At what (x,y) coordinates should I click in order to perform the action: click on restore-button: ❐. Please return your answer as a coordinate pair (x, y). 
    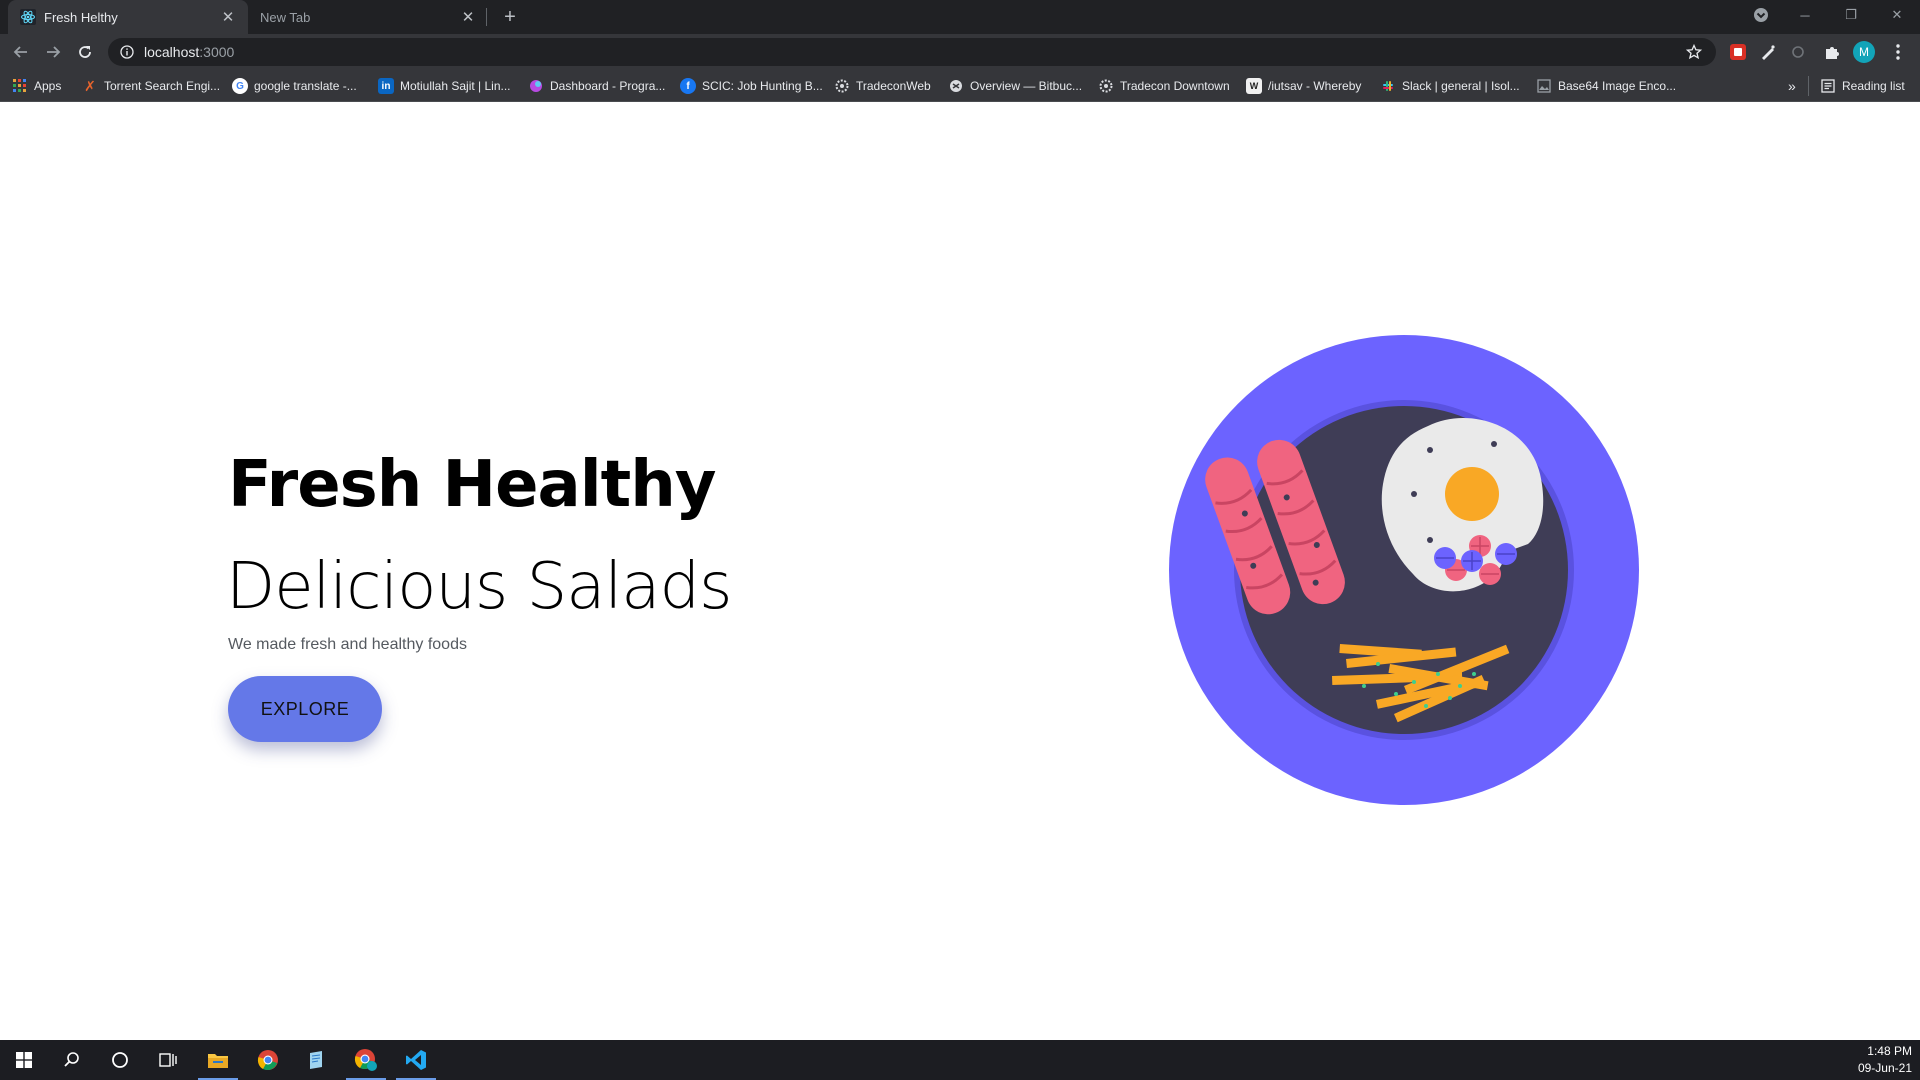
    Looking at the image, I should click on (1851, 15).